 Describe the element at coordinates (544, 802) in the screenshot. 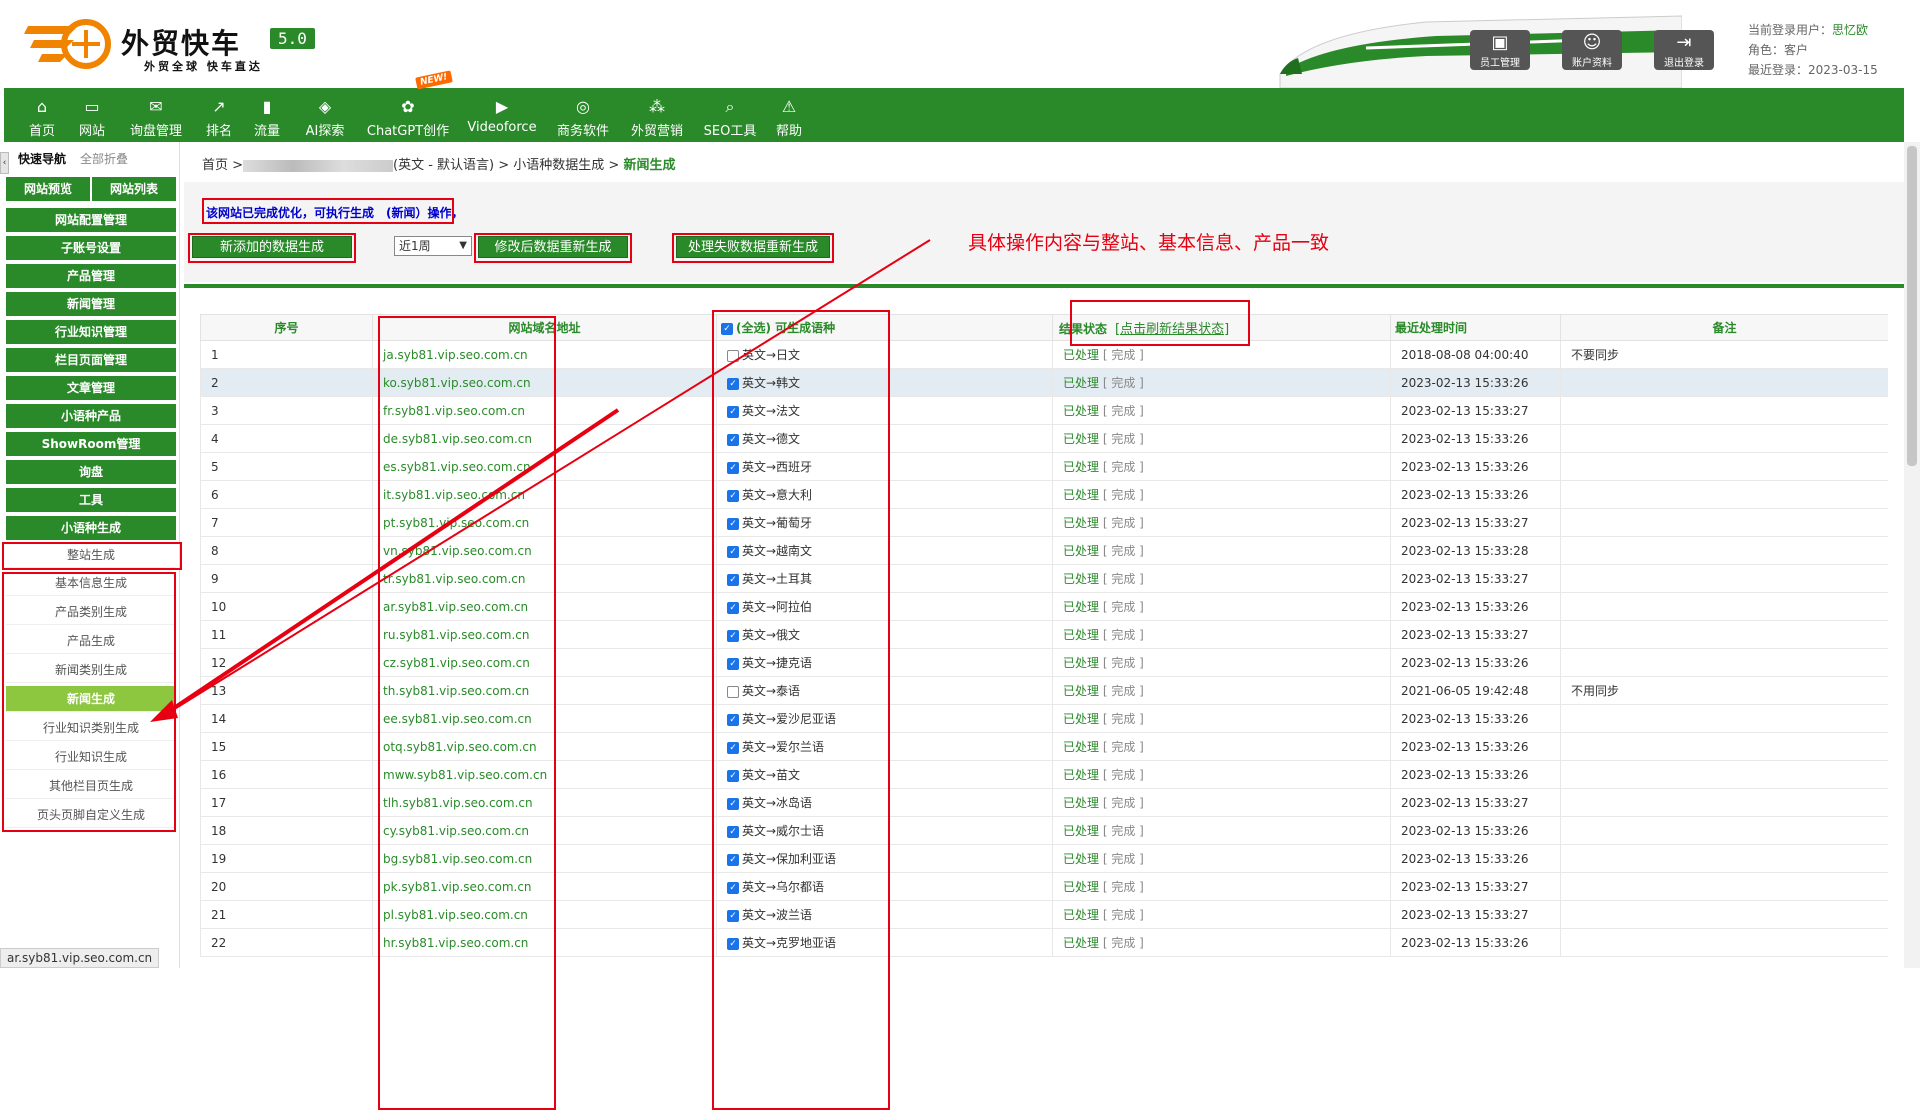

I see `row-domain: tlh.syb81.vip.seo.com.cn` at that location.